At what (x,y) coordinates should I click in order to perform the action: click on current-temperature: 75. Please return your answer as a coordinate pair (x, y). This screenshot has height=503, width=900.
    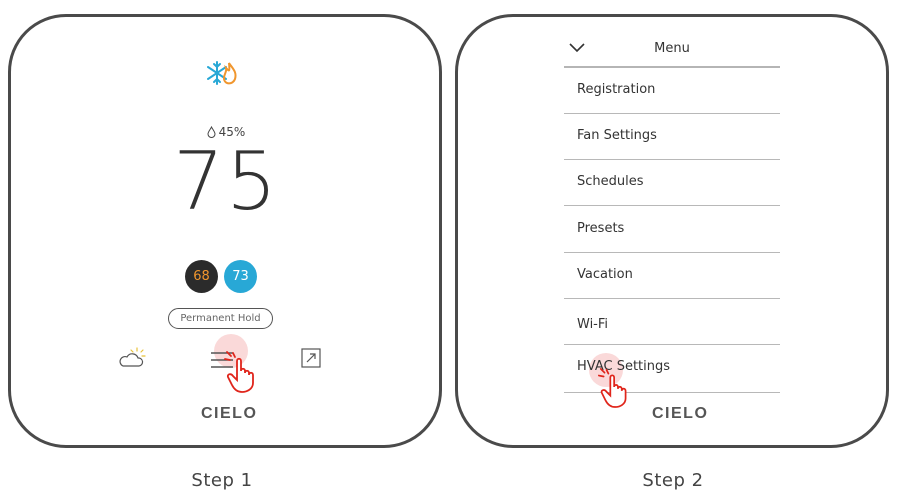
    Looking at the image, I should click on (226, 181).